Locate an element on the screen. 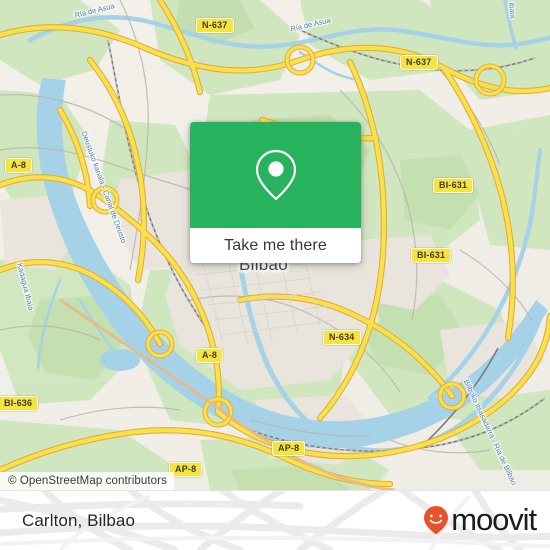 The height and width of the screenshot is (550, 550). take-me-there-button: Take me there is located at coordinates (275, 245).